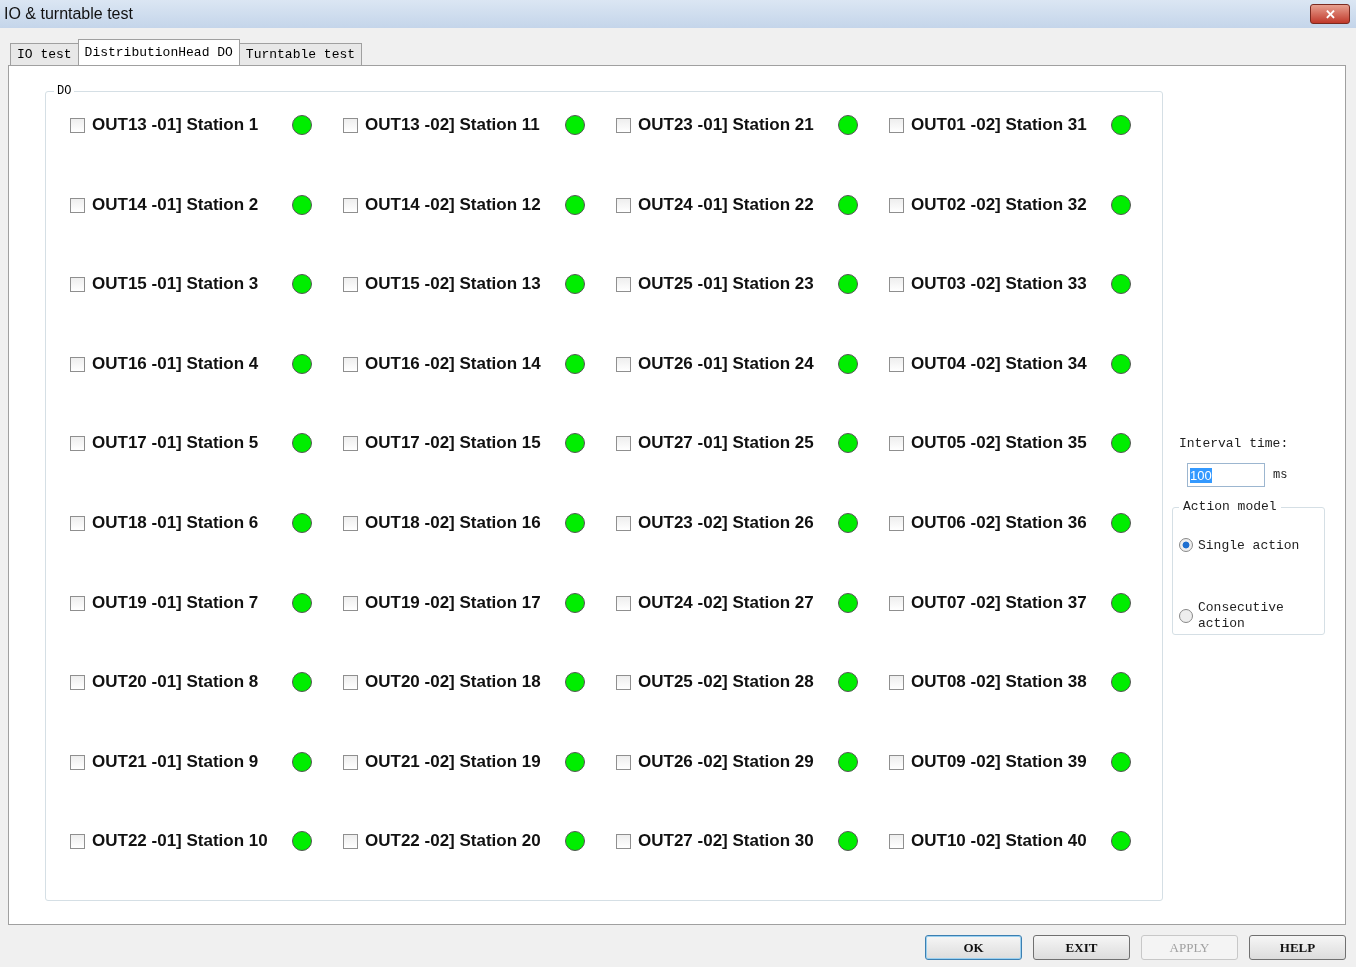  I want to click on output-label: OUT24 -02] Station 27, so click(726, 602).